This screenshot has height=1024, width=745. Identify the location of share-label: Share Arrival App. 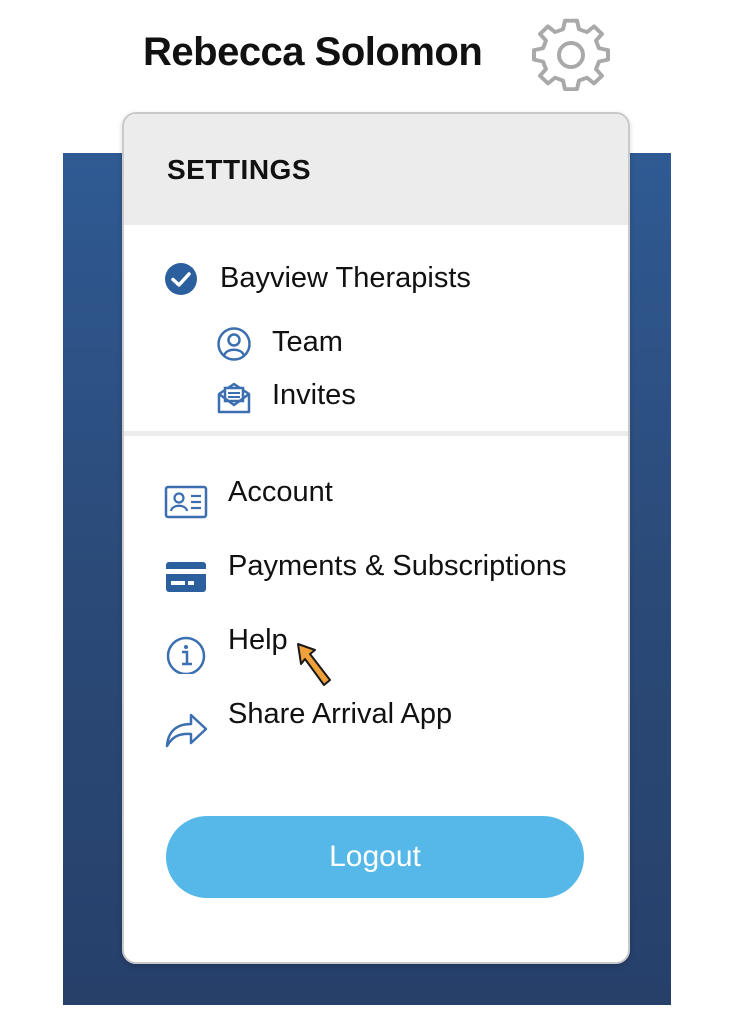
(340, 714).